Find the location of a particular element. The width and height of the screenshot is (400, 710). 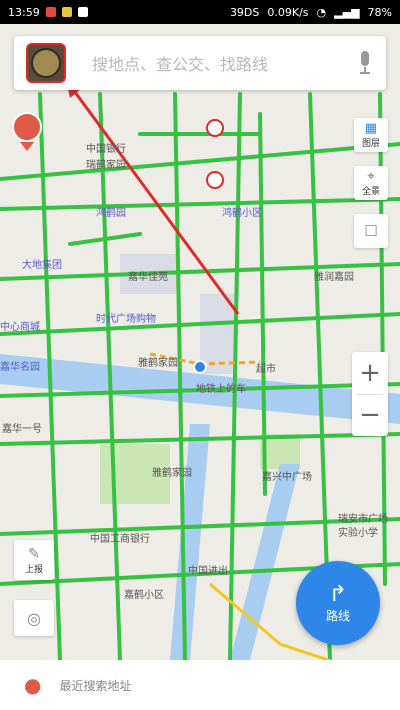

location-pin-icon: ⌖ is located at coordinates (371, 176).